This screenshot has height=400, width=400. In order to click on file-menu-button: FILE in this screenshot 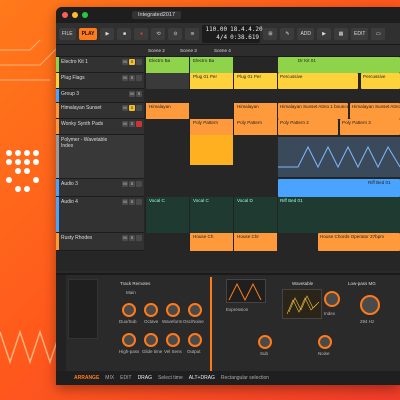, I will do `click(67, 33)`.